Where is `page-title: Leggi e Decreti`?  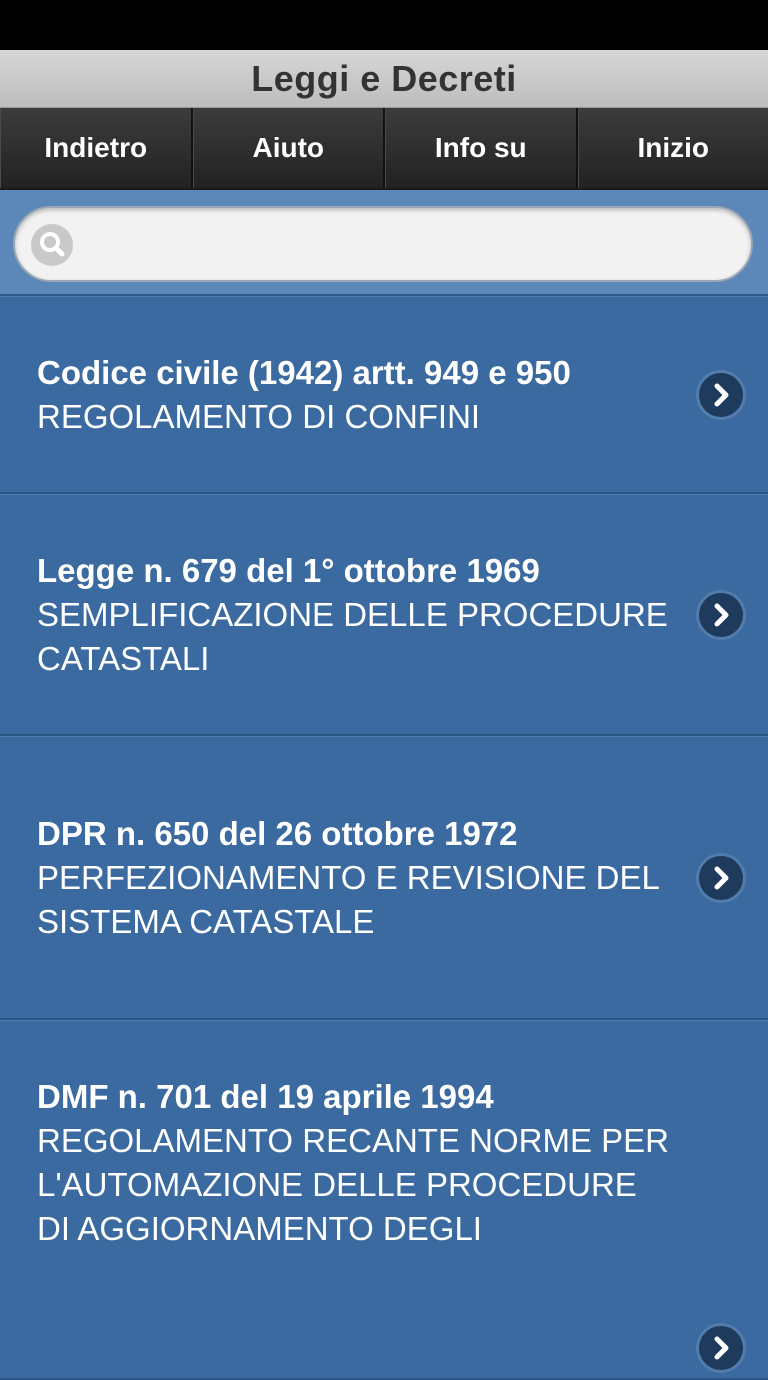
page-title: Leggi e Decreti is located at coordinates (384, 79).